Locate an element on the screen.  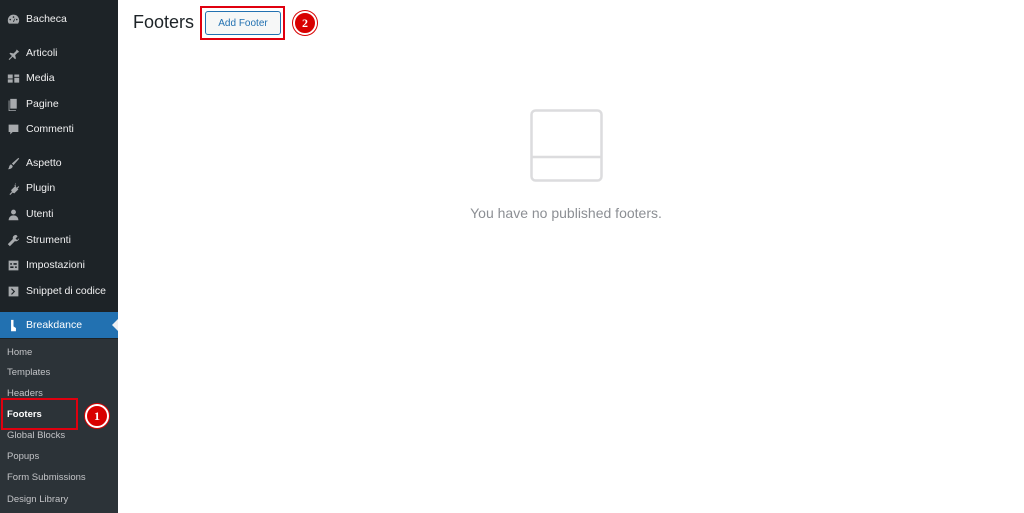
dashboard-icon is located at coordinates (13, 19).